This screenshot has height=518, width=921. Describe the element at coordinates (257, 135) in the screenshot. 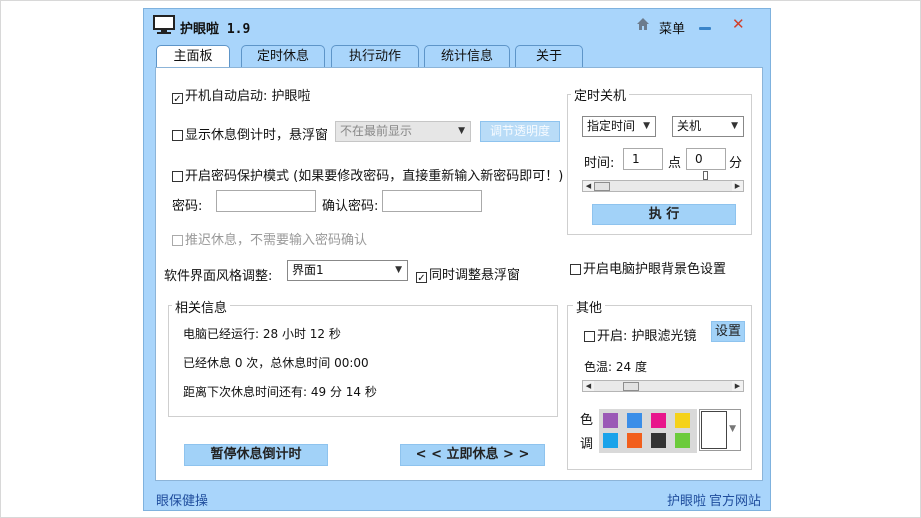

I see `float-label: 显示休息倒计时，悬浮窗` at that location.